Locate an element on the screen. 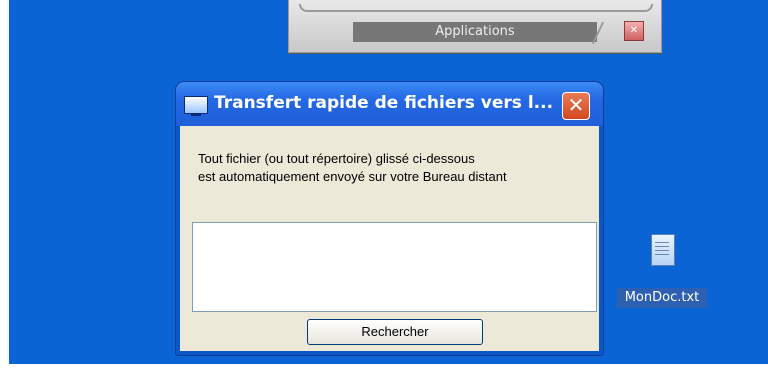  applications-label: Applications is located at coordinates (475, 32).